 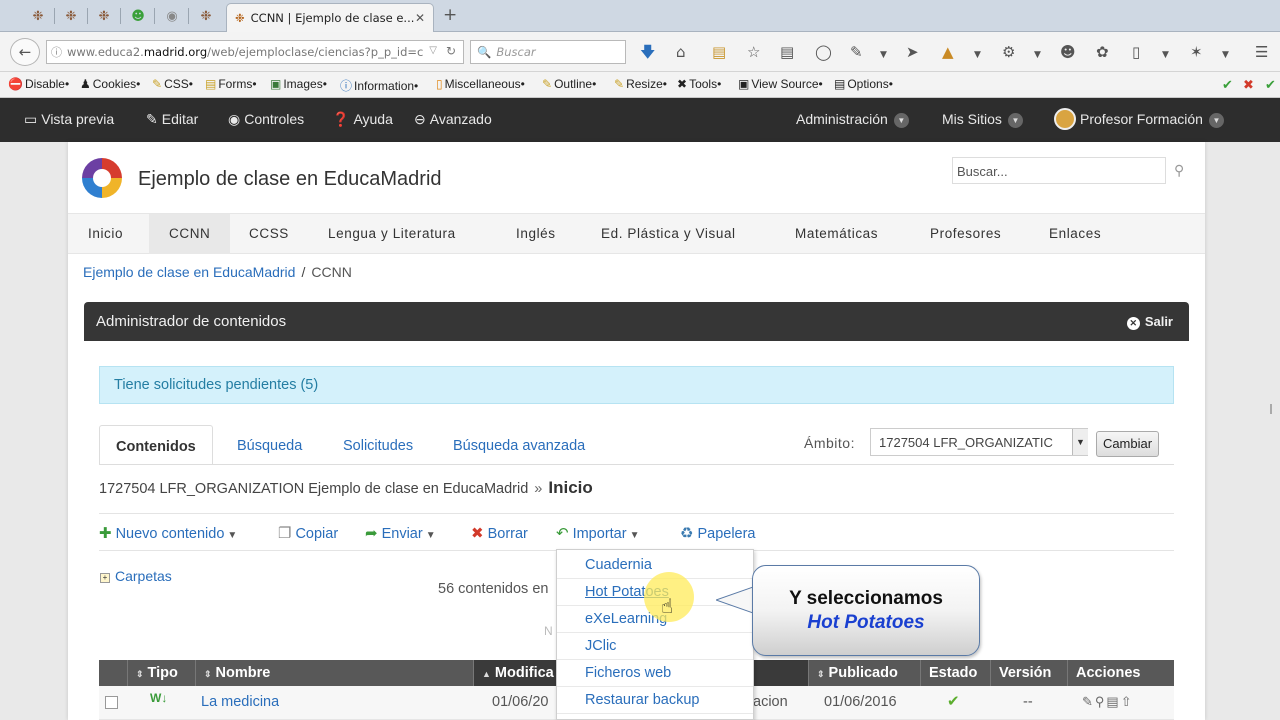 I want to click on tab-busqueda-avanzada: Búsqueda avanzada, so click(x=519, y=445).